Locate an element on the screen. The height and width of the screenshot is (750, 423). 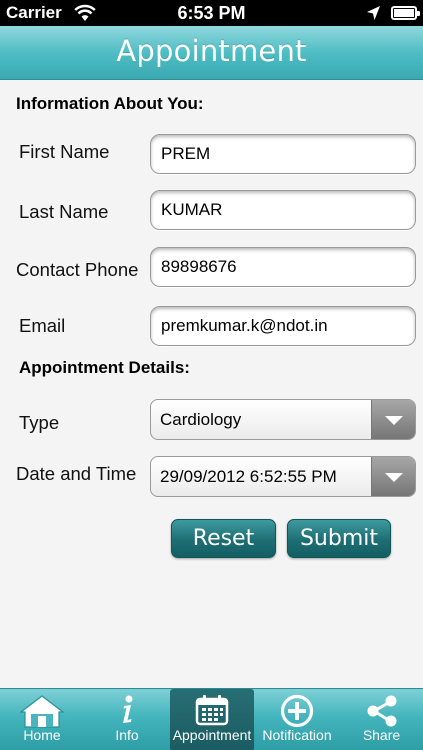
tab-share: Share is located at coordinates (381, 719).